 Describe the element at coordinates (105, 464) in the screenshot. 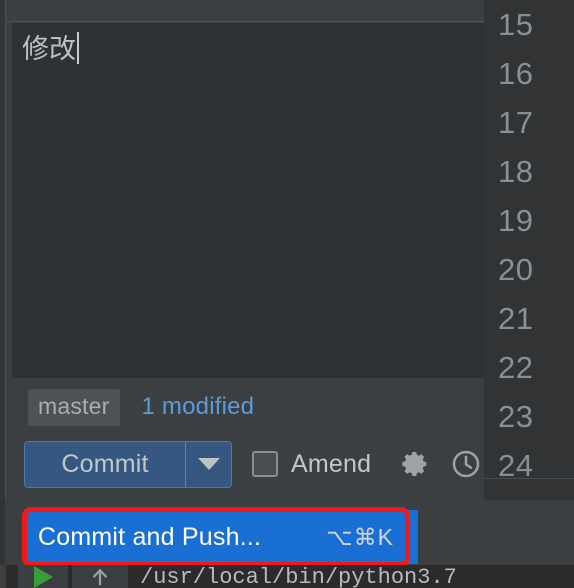

I see `commit-button: Commit` at that location.